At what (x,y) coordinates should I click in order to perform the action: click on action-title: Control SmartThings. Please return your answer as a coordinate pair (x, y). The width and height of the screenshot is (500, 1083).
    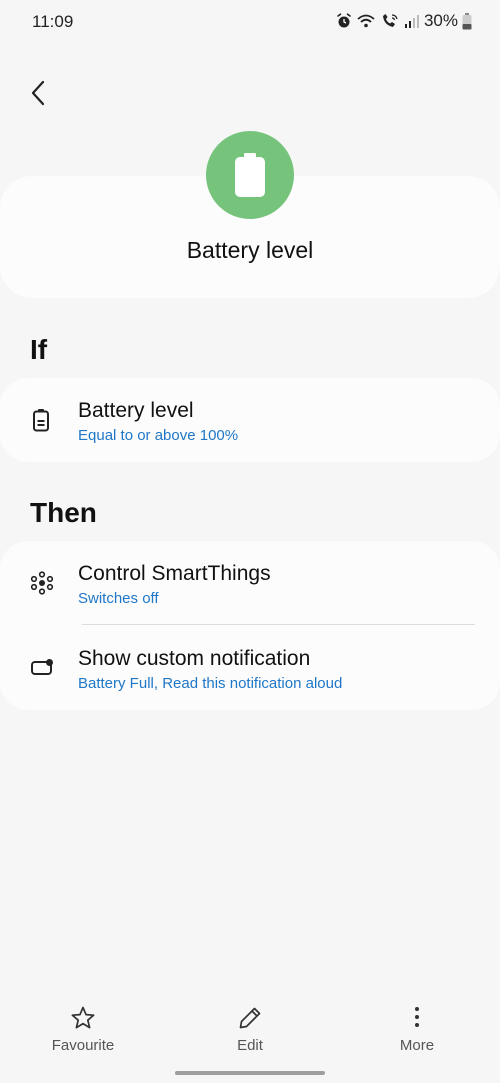
    Looking at the image, I should click on (174, 573).